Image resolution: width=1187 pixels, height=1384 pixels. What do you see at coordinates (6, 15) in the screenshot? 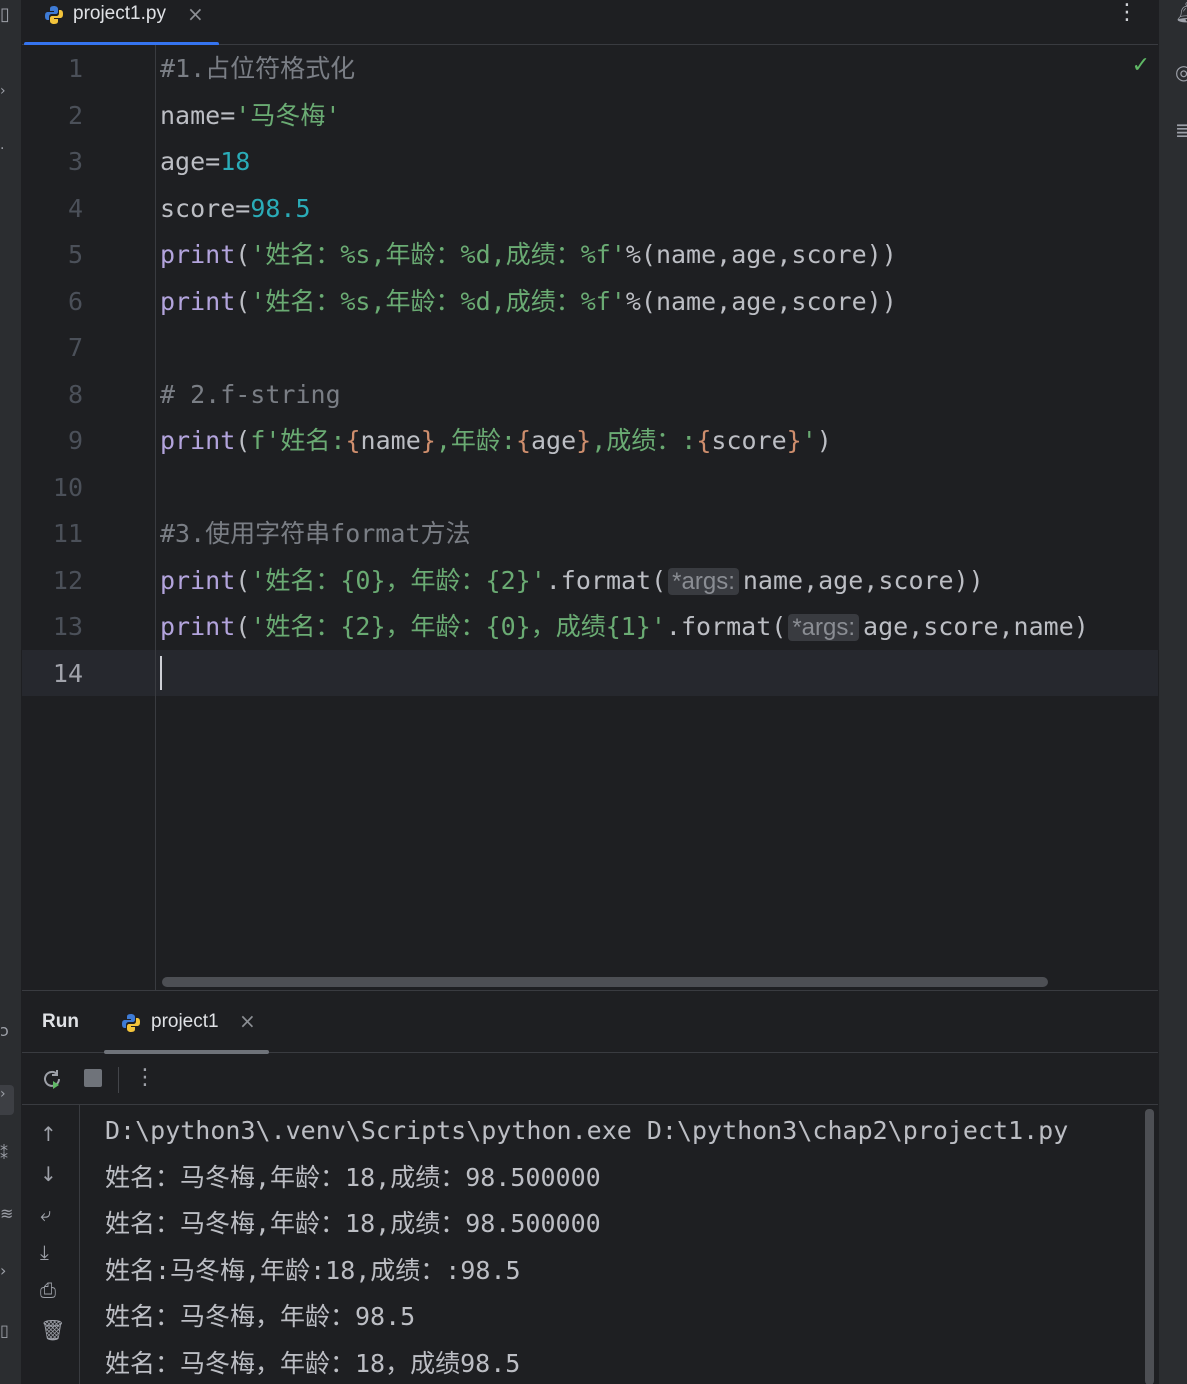
I see `project-tool-icon: ▯` at bounding box center [6, 15].